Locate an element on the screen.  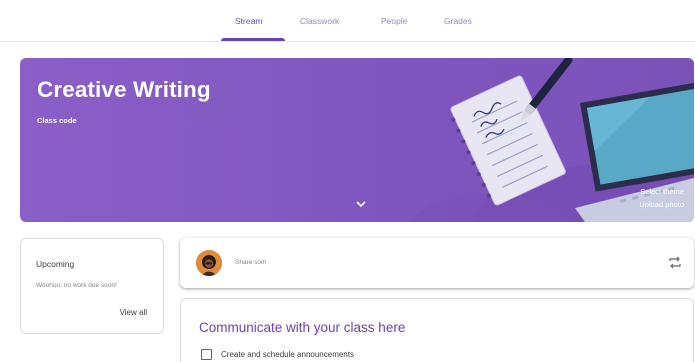
communicate-title: Communicate with your class here is located at coordinates (302, 327).